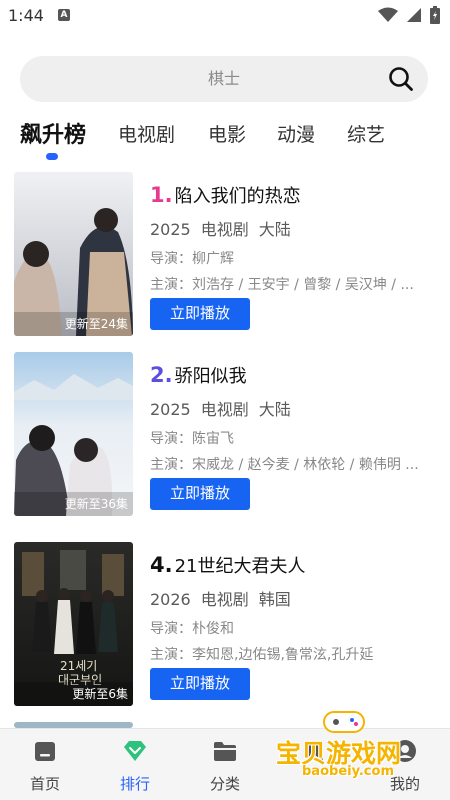 This screenshot has width=450, height=800. What do you see at coordinates (227, 133) in the screenshot?
I see `tab-movies: 电影` at bounding box center [227, 133].